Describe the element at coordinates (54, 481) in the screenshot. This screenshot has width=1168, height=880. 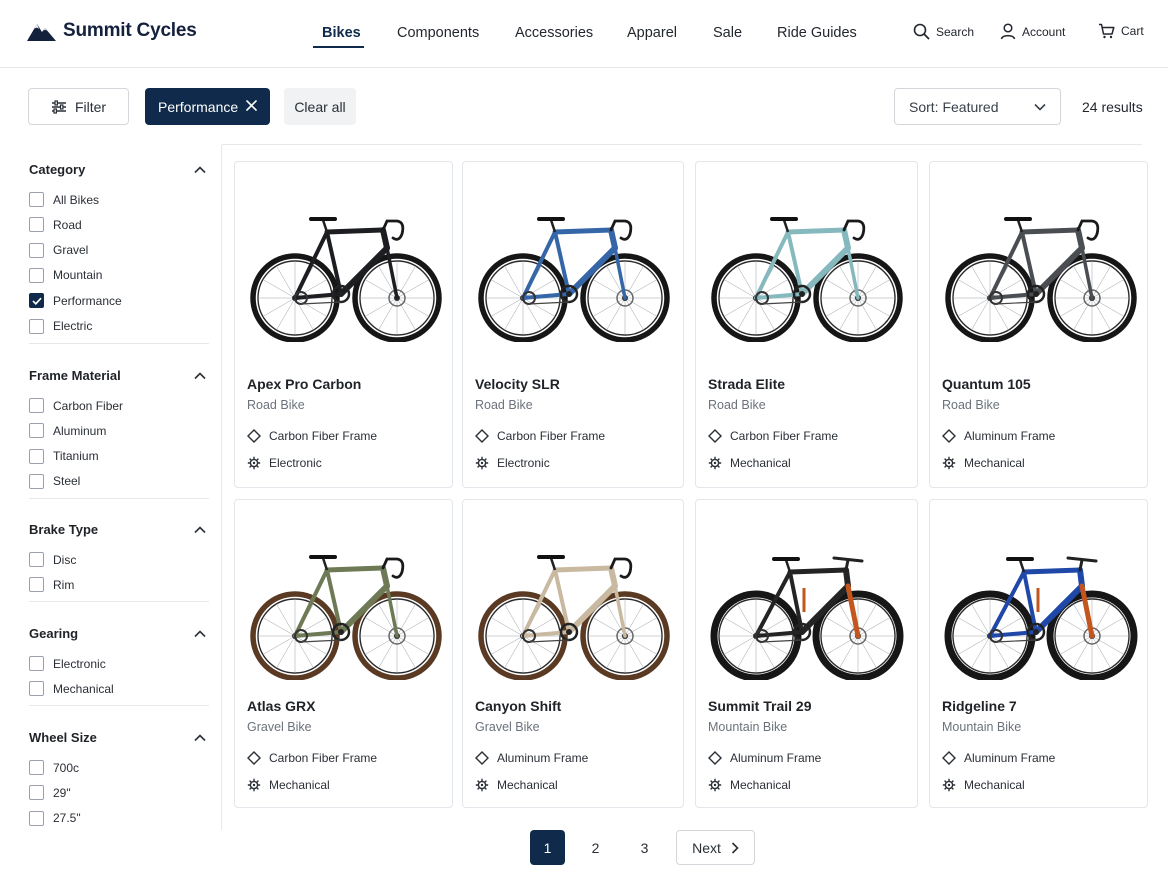
I see `checkbox-steel: Steel` at that location.